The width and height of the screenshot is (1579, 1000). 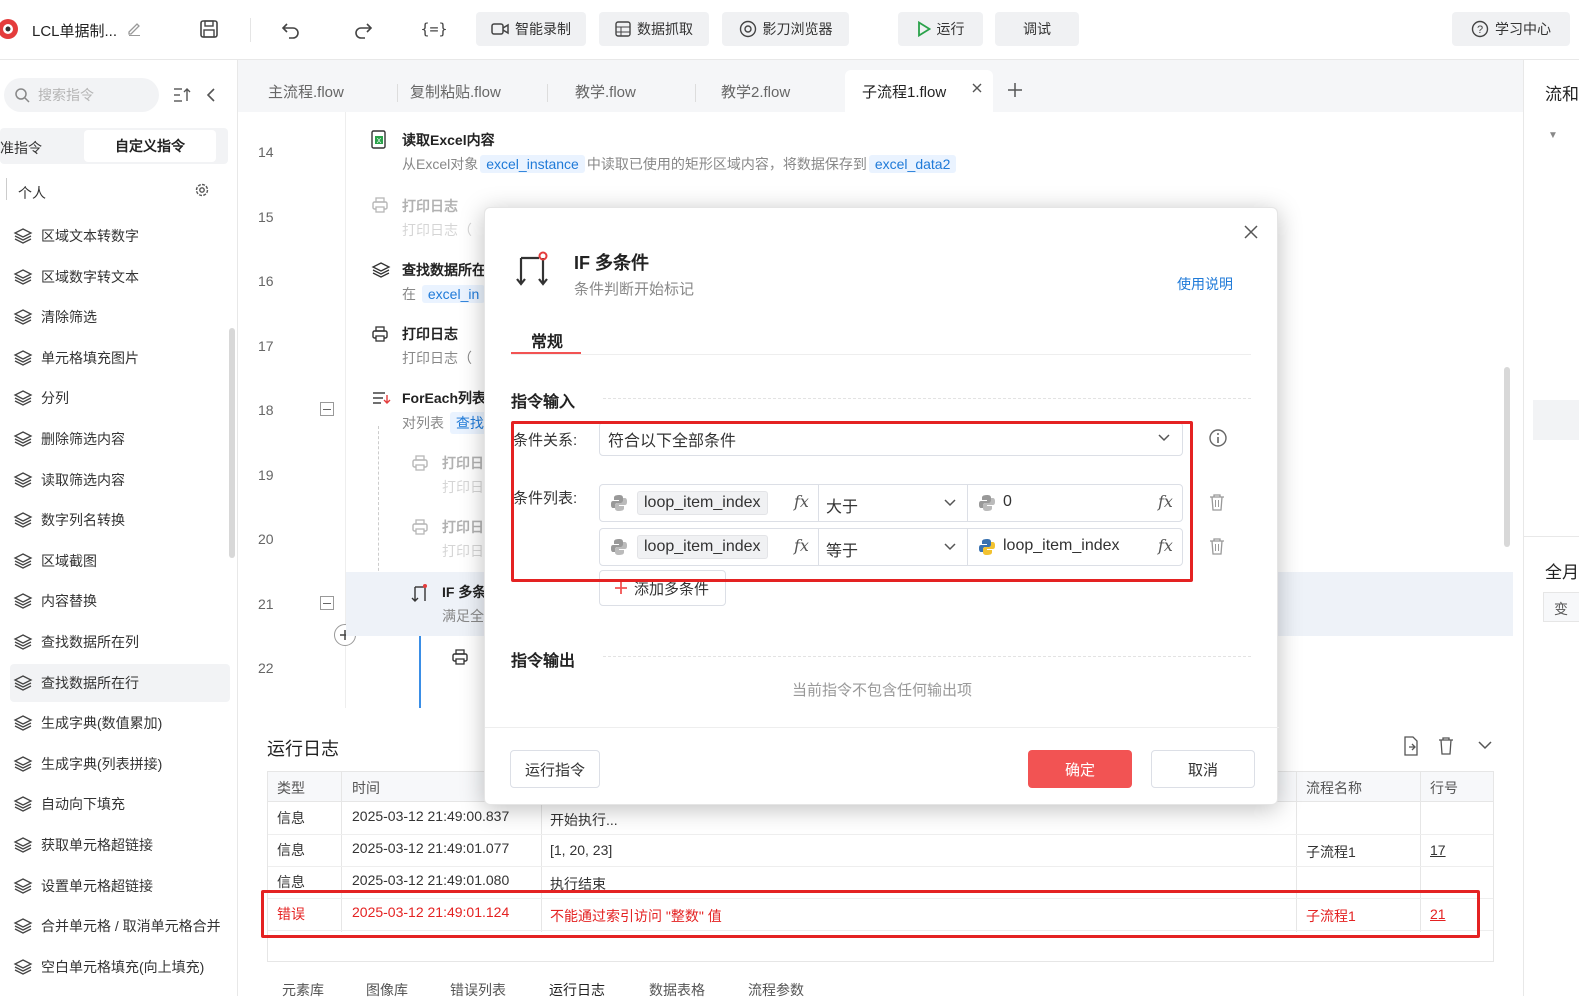 What do you see at coordinates (1015, 90) in the screenshot?
I see `add-tab-icon` at bounding box center [1015, 90].